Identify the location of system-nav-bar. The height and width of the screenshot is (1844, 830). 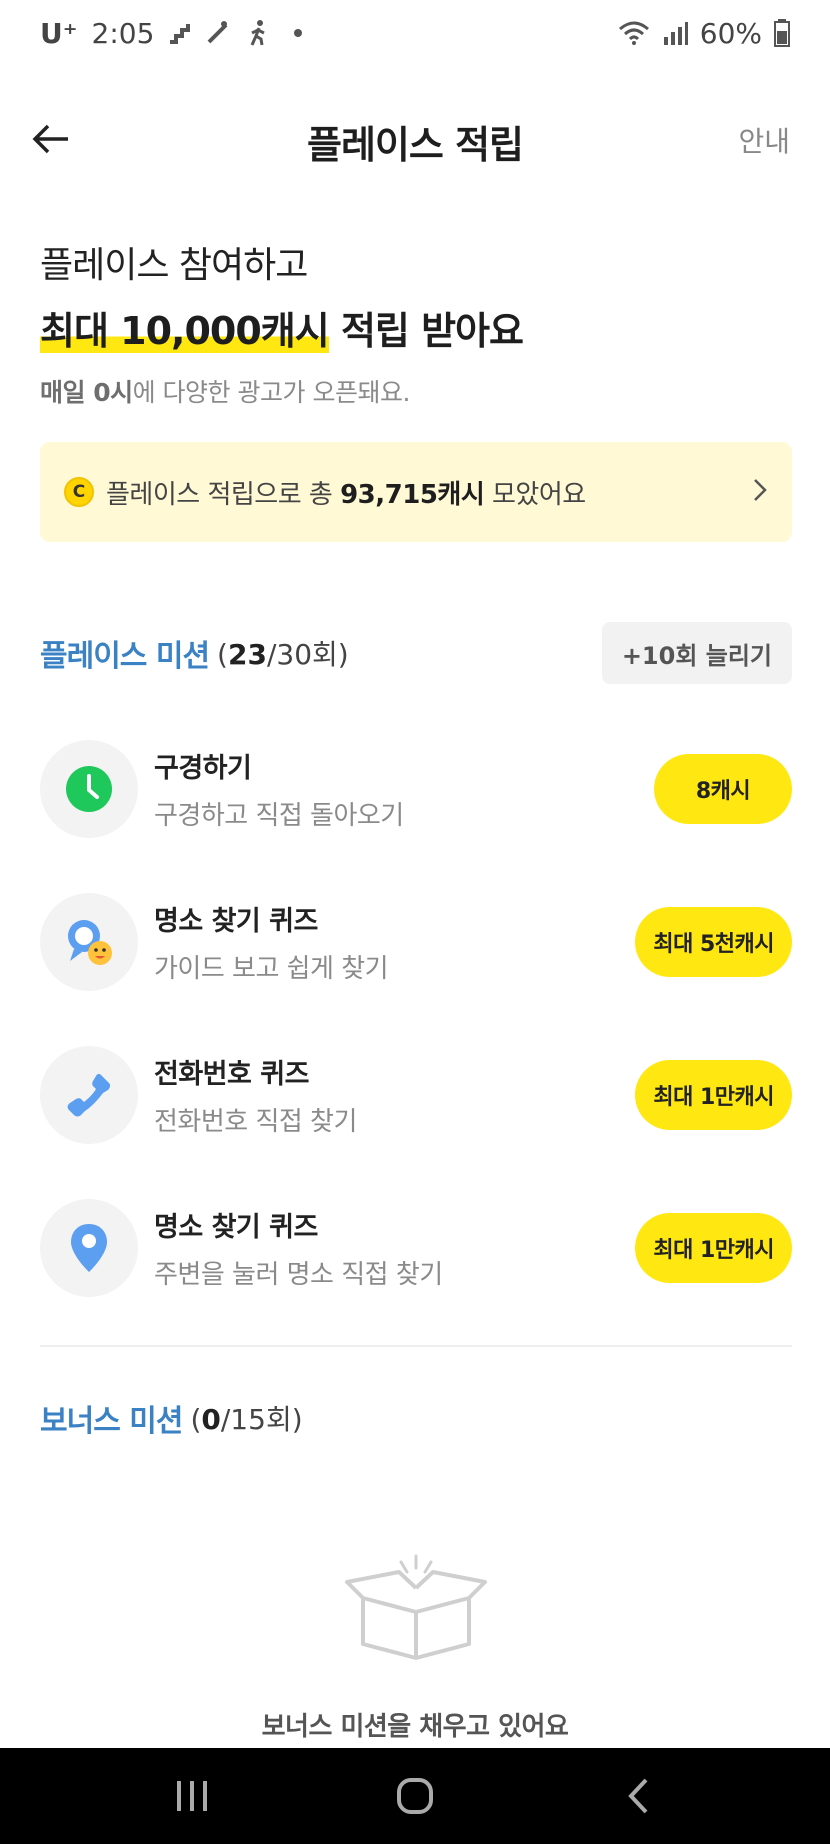
(415, 1796).